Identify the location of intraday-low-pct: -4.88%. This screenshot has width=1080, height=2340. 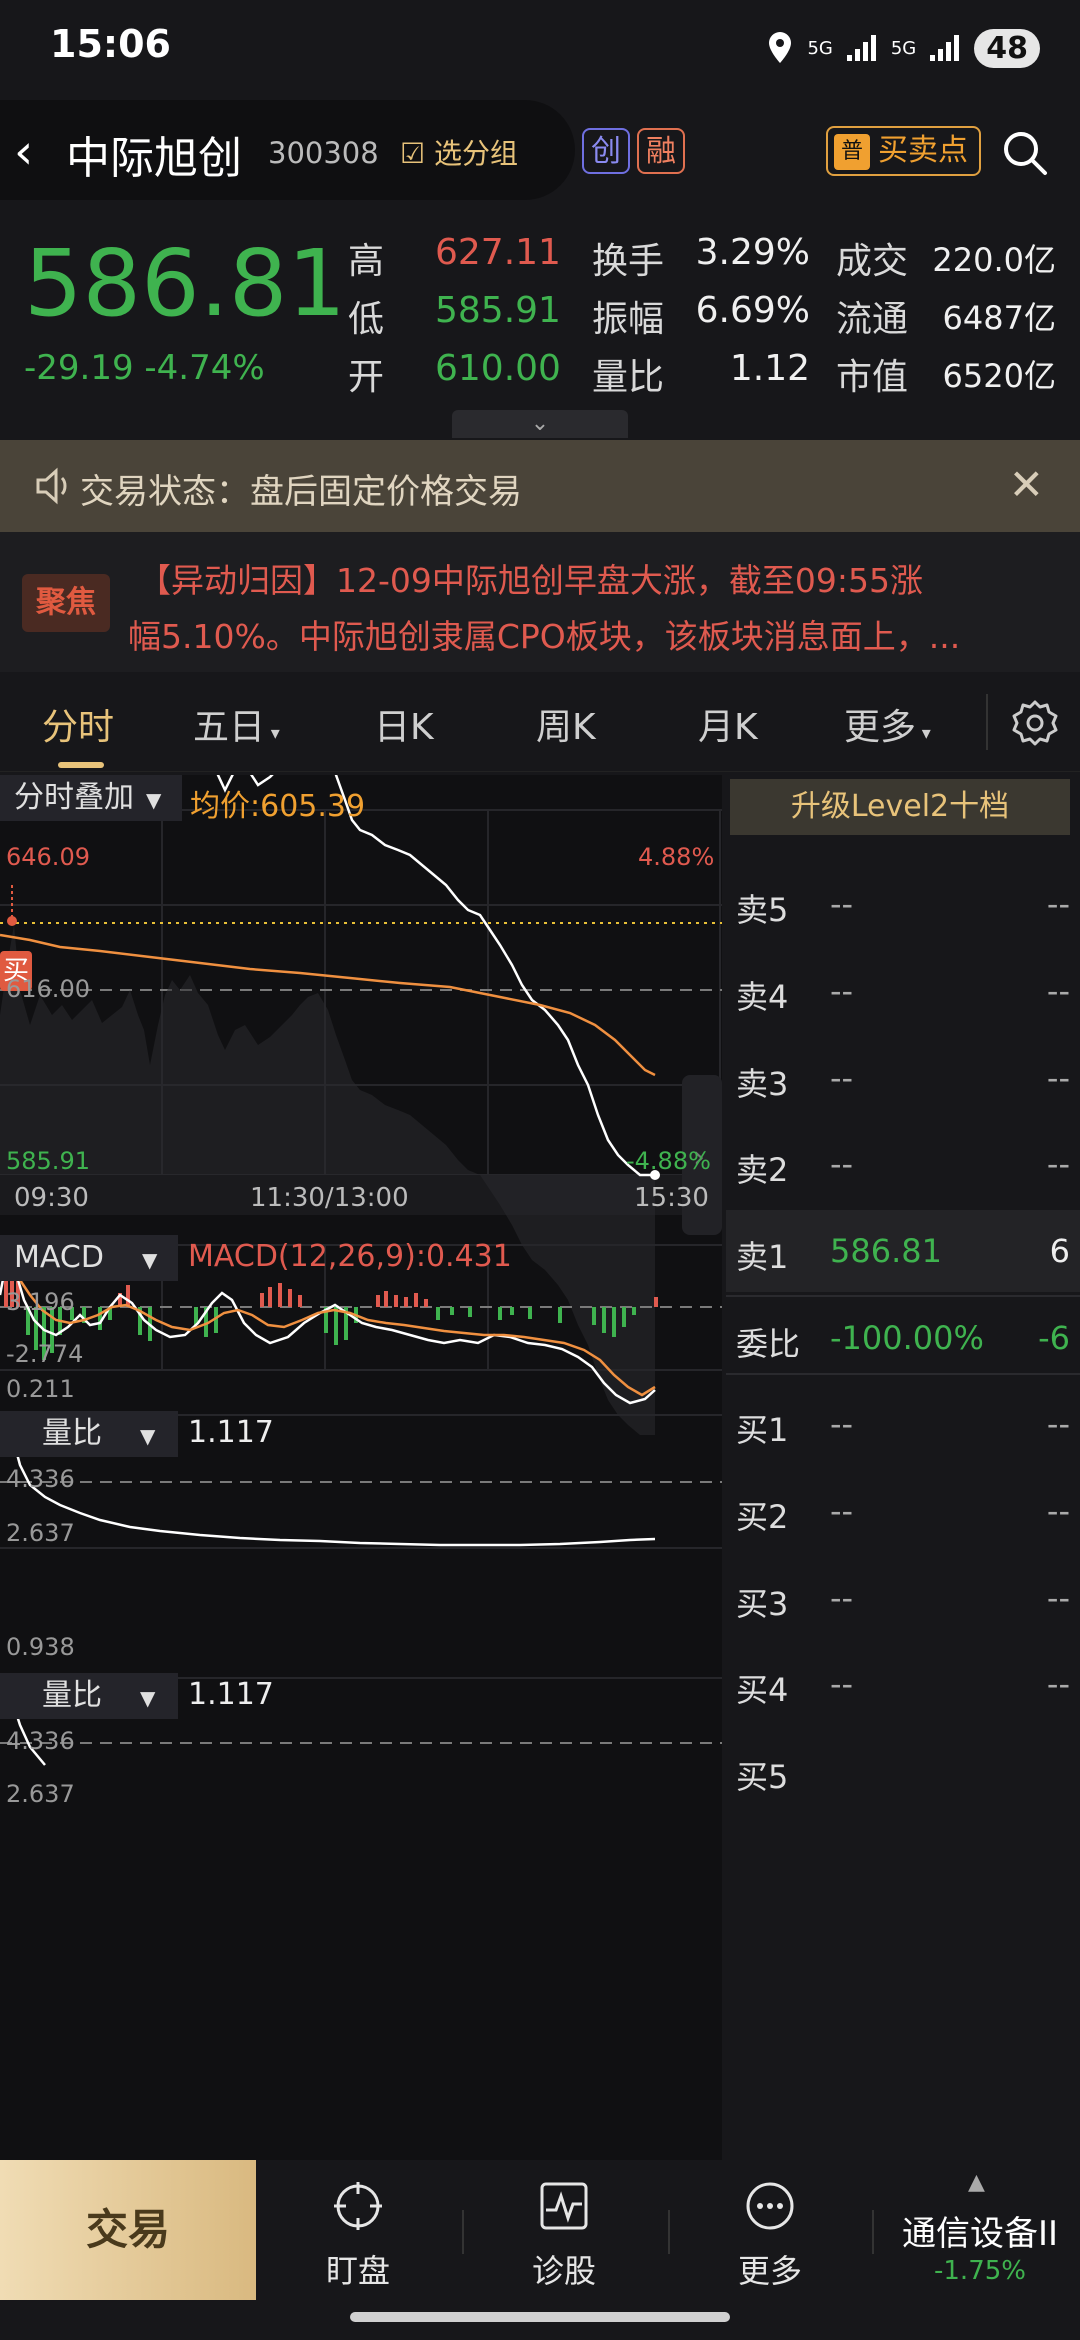
(668, 1161).